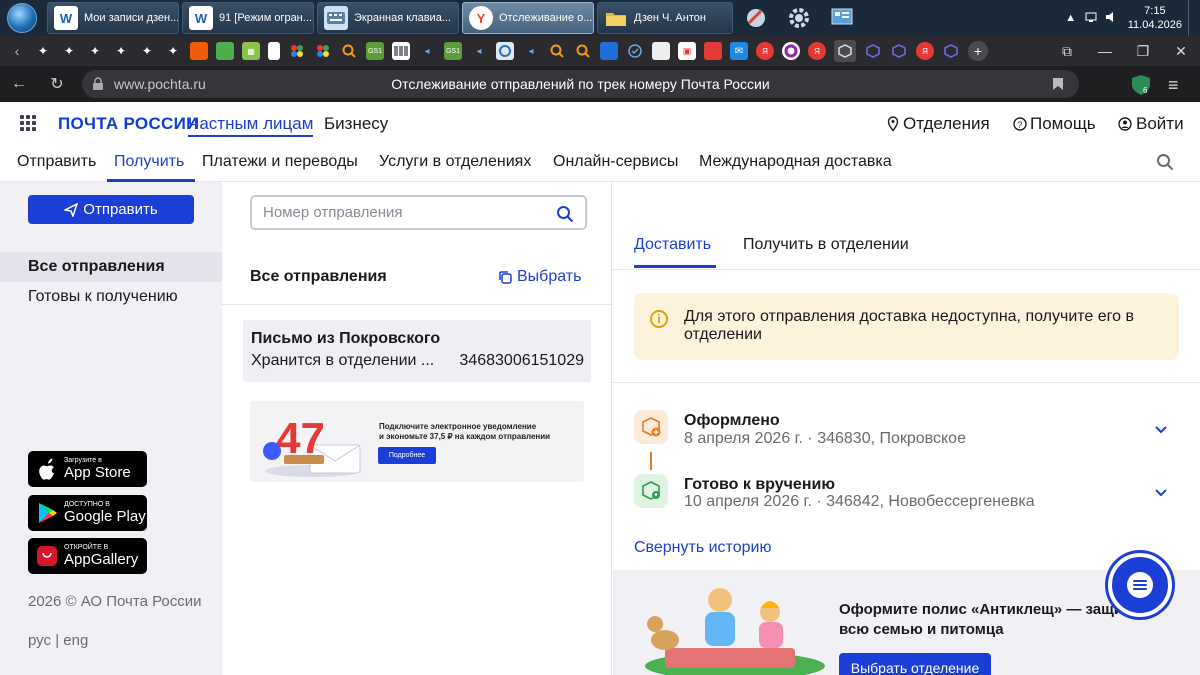  I want to click on tabs-scroll-left-icon: ‹, so click(17, 51).